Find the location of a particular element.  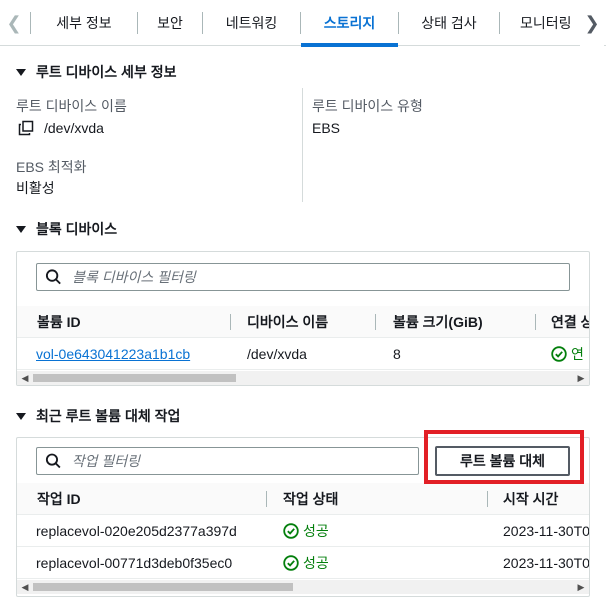

volume-id-link: vol-0e643041223a1b1cb is located at coordinates (113, 354).